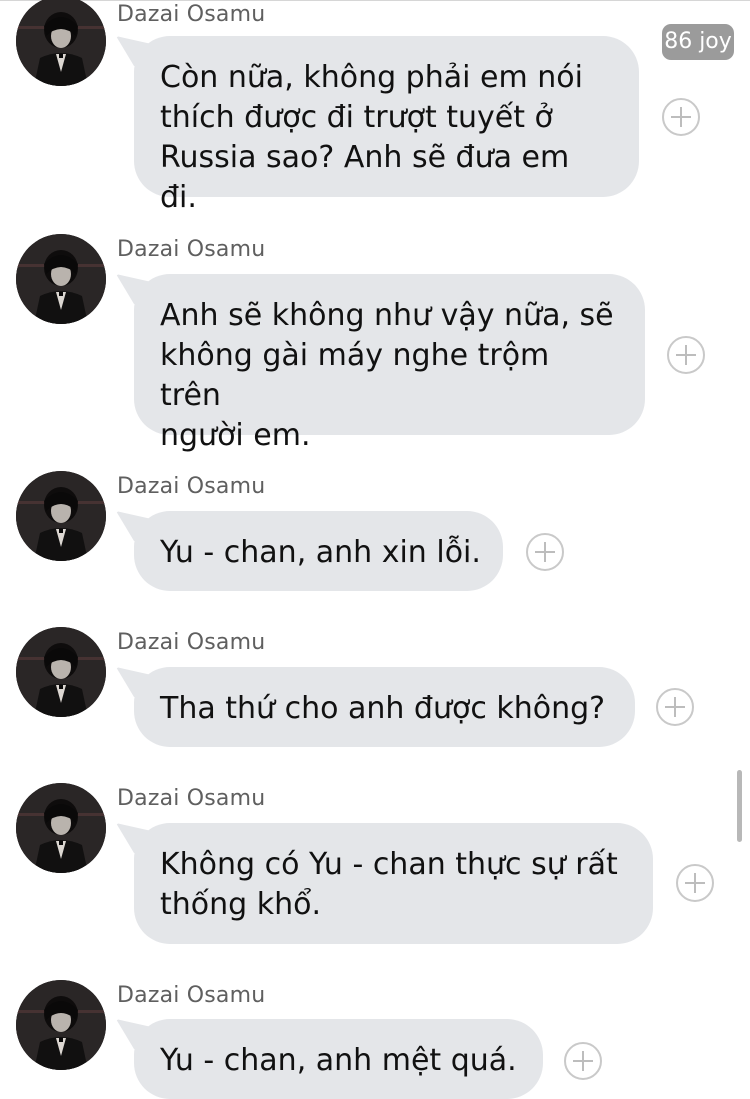  I want to click on message-bubble: Yu - chan, anh xin lỗi., so click(318, 551).